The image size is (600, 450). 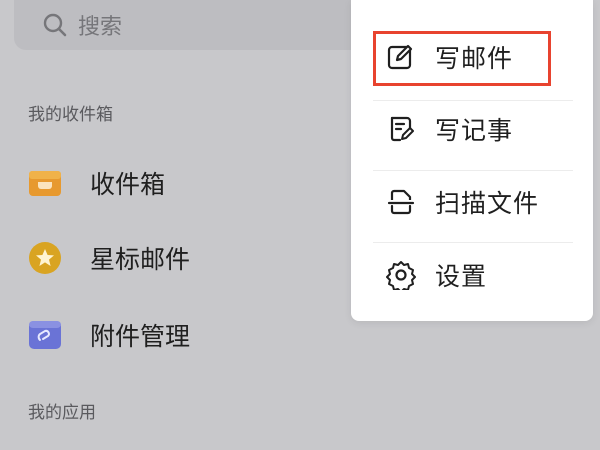 I want to click on menu-item-settings: 设置, so click(x=472, y=275).